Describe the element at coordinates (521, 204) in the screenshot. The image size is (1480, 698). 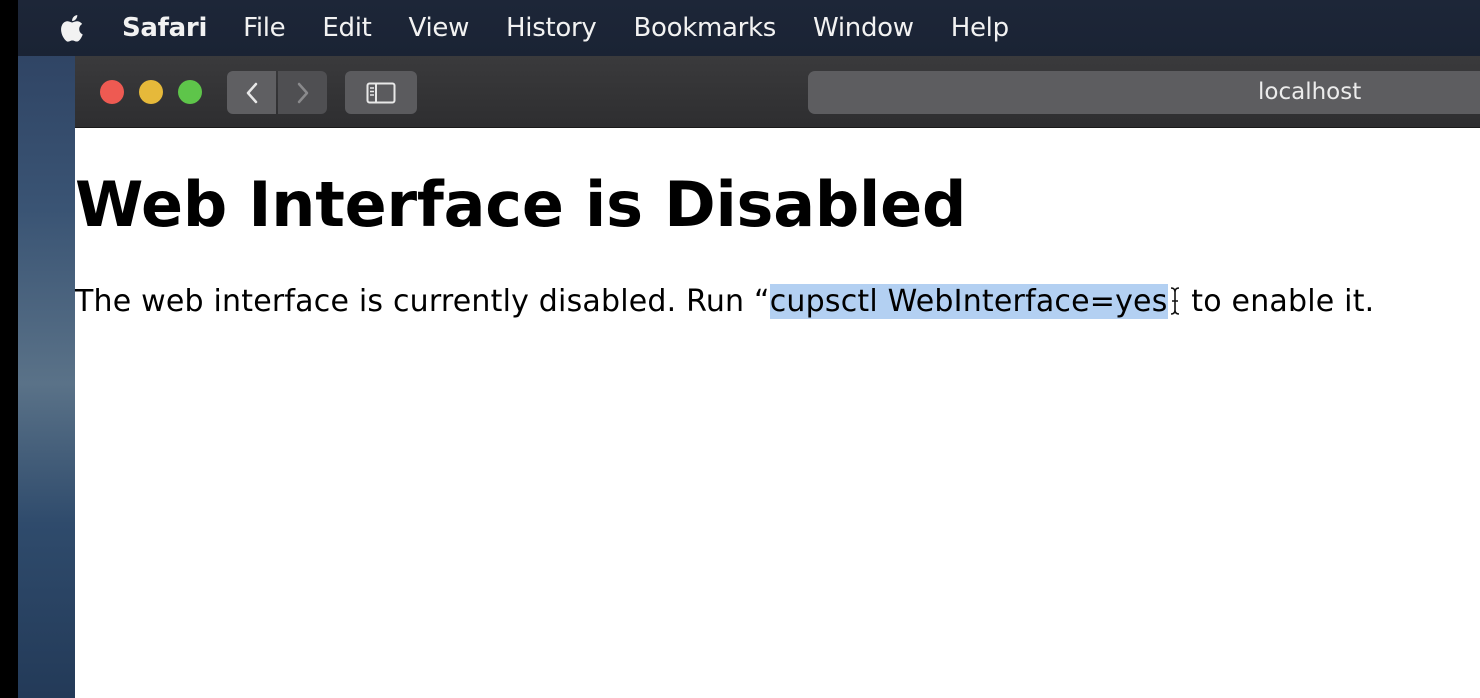
I see `page-heading: Web Interface is Disabled` at that location.